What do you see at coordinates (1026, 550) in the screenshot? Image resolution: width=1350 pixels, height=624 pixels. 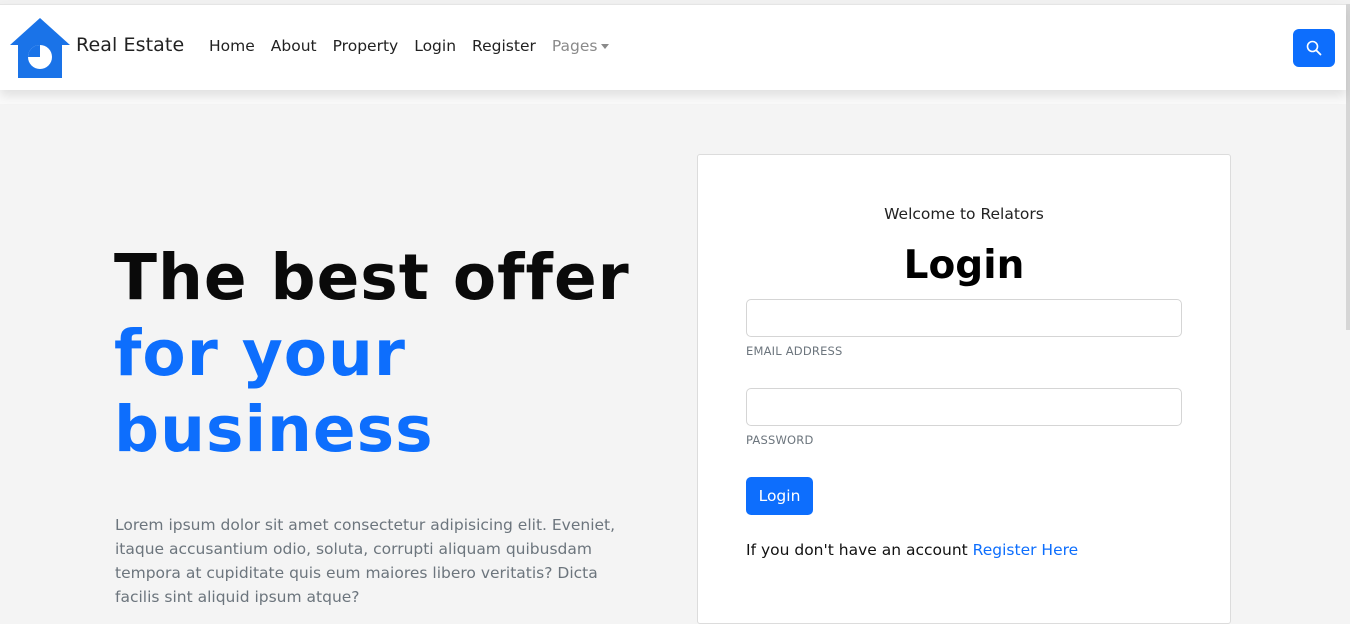 I see `register-here-link: Register Here` at bounding box center [1026, 550].